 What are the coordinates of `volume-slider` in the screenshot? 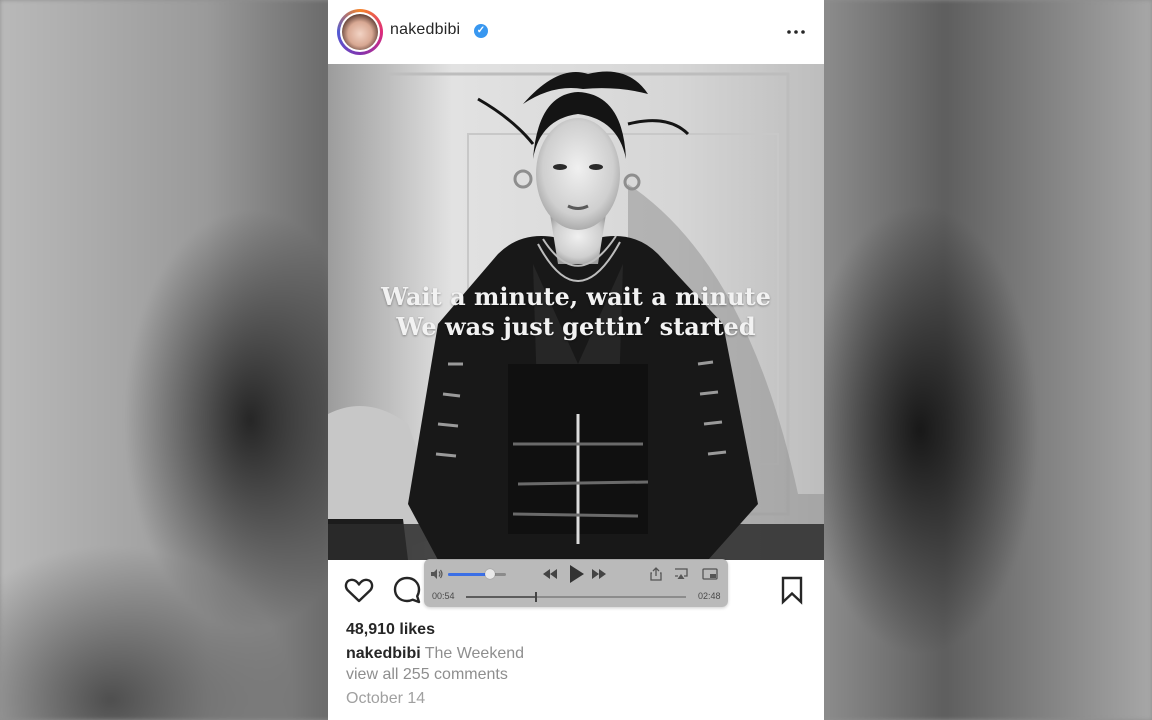 It's located at (477, 574).